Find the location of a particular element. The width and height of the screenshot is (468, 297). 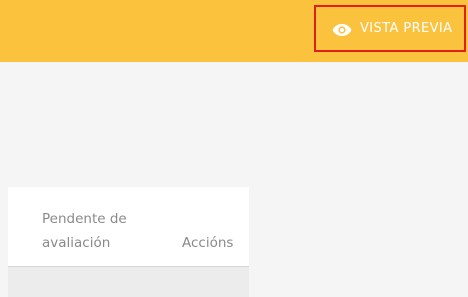

preview-button-label: VISTA PREVIA is located at coordinates (406, 28).